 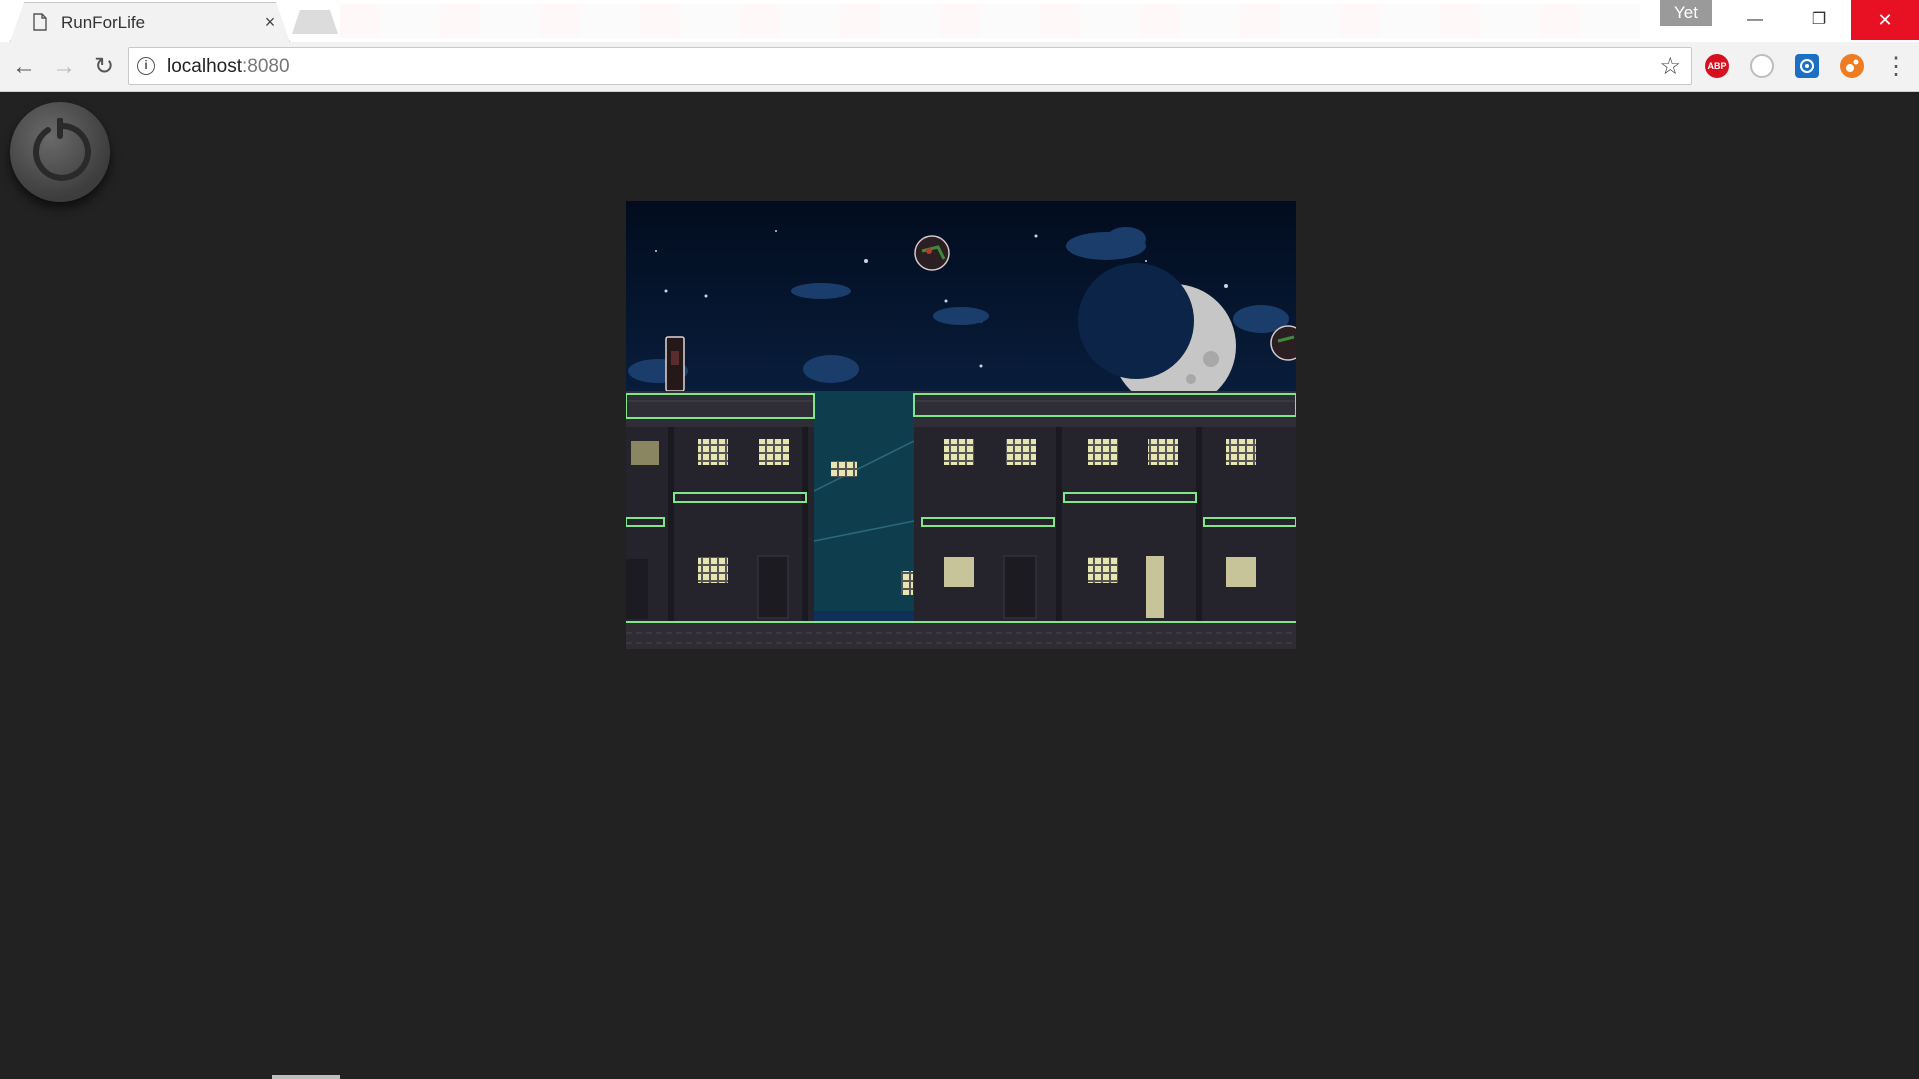 What do you see at coordinates (932, 253) in the screenshot?
I see `enemy-drone` at bounding box center [932, 253].